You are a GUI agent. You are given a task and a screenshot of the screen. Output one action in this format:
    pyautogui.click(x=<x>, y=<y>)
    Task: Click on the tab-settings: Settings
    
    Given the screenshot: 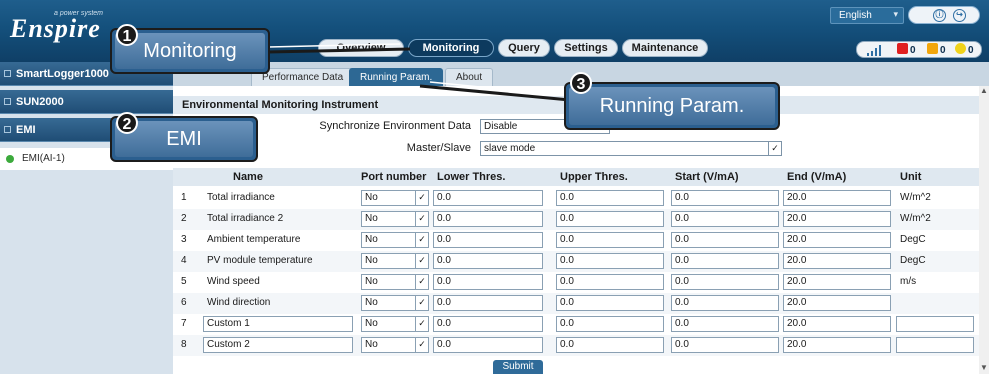 What is the action you would take?
    pyautogui.click(x=586, y=48)
    